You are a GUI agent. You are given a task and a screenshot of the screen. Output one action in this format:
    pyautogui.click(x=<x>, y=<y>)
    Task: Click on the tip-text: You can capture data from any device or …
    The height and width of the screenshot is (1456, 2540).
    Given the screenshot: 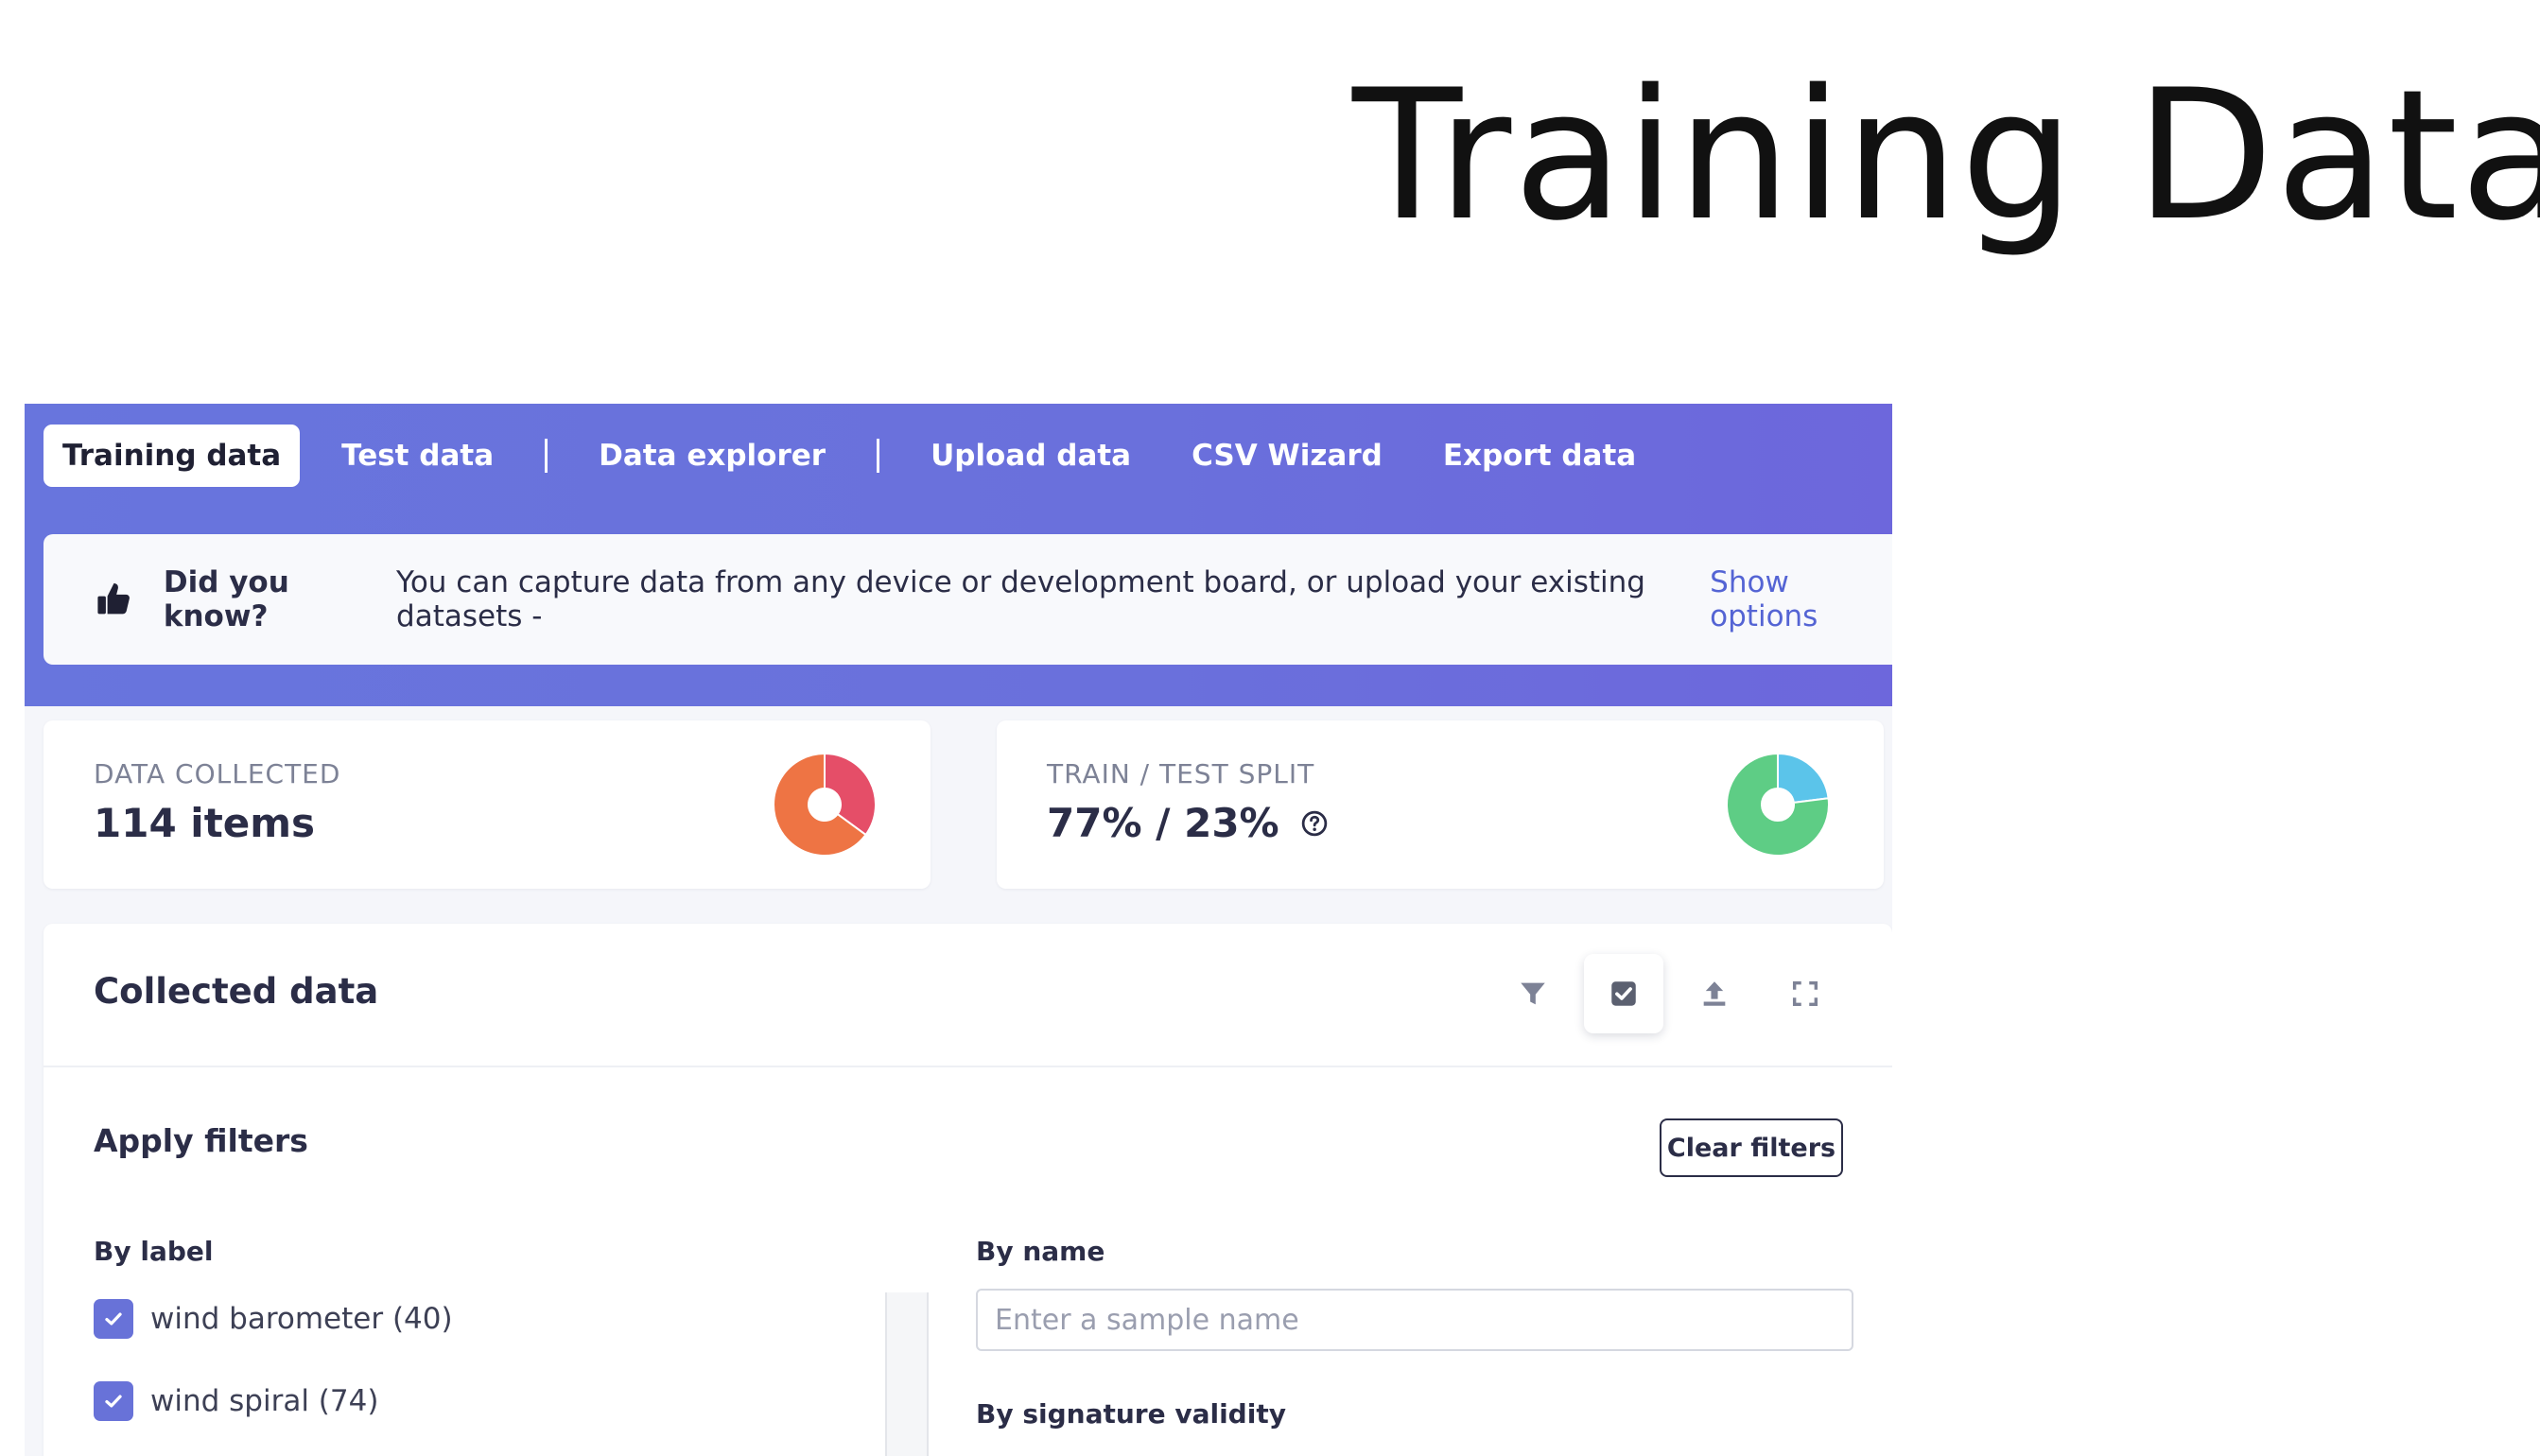 What is the action you would take?
    pyautogui.click(x=1021, y=599)
    